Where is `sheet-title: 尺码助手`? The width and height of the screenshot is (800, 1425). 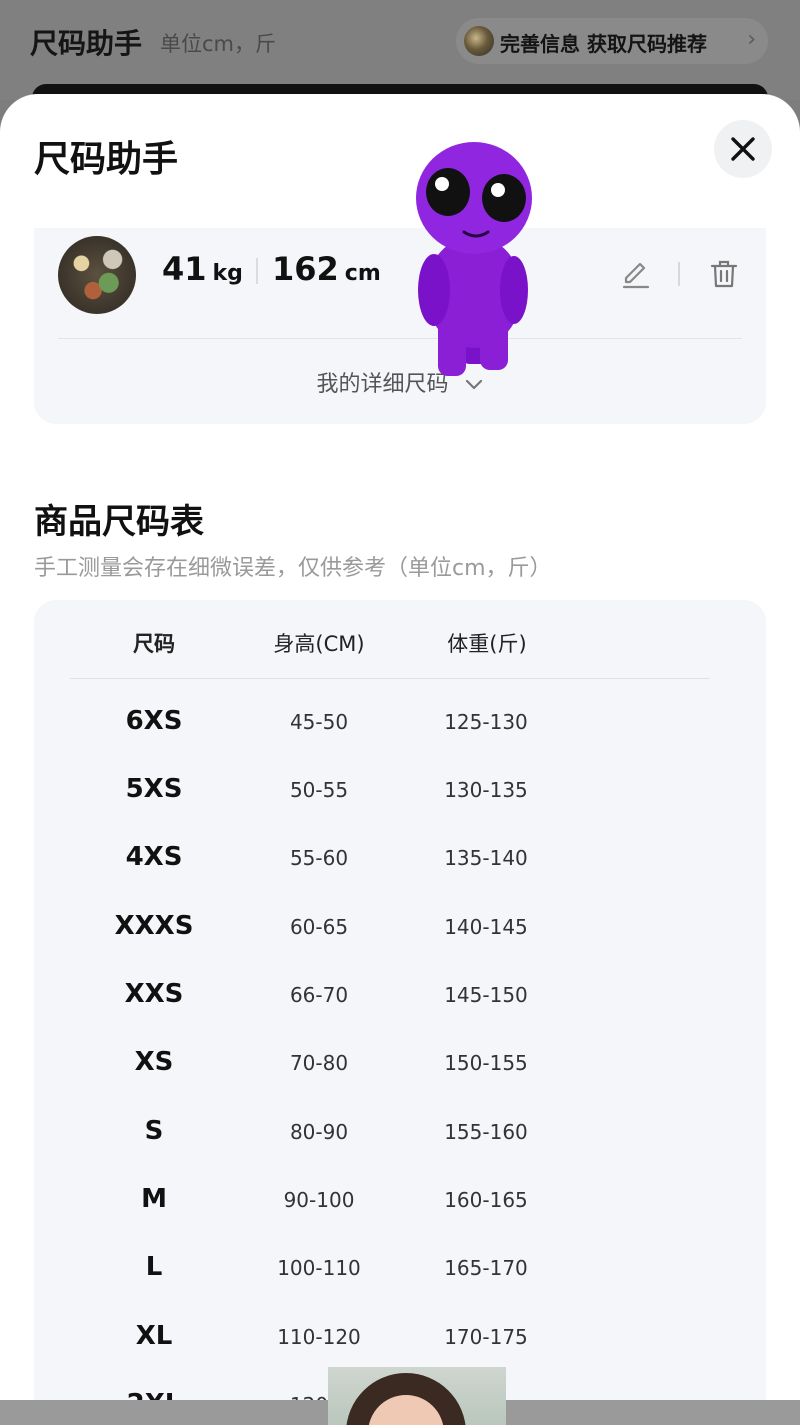 sheet-title: 尺码助手 is located at coordinates (106, 159).